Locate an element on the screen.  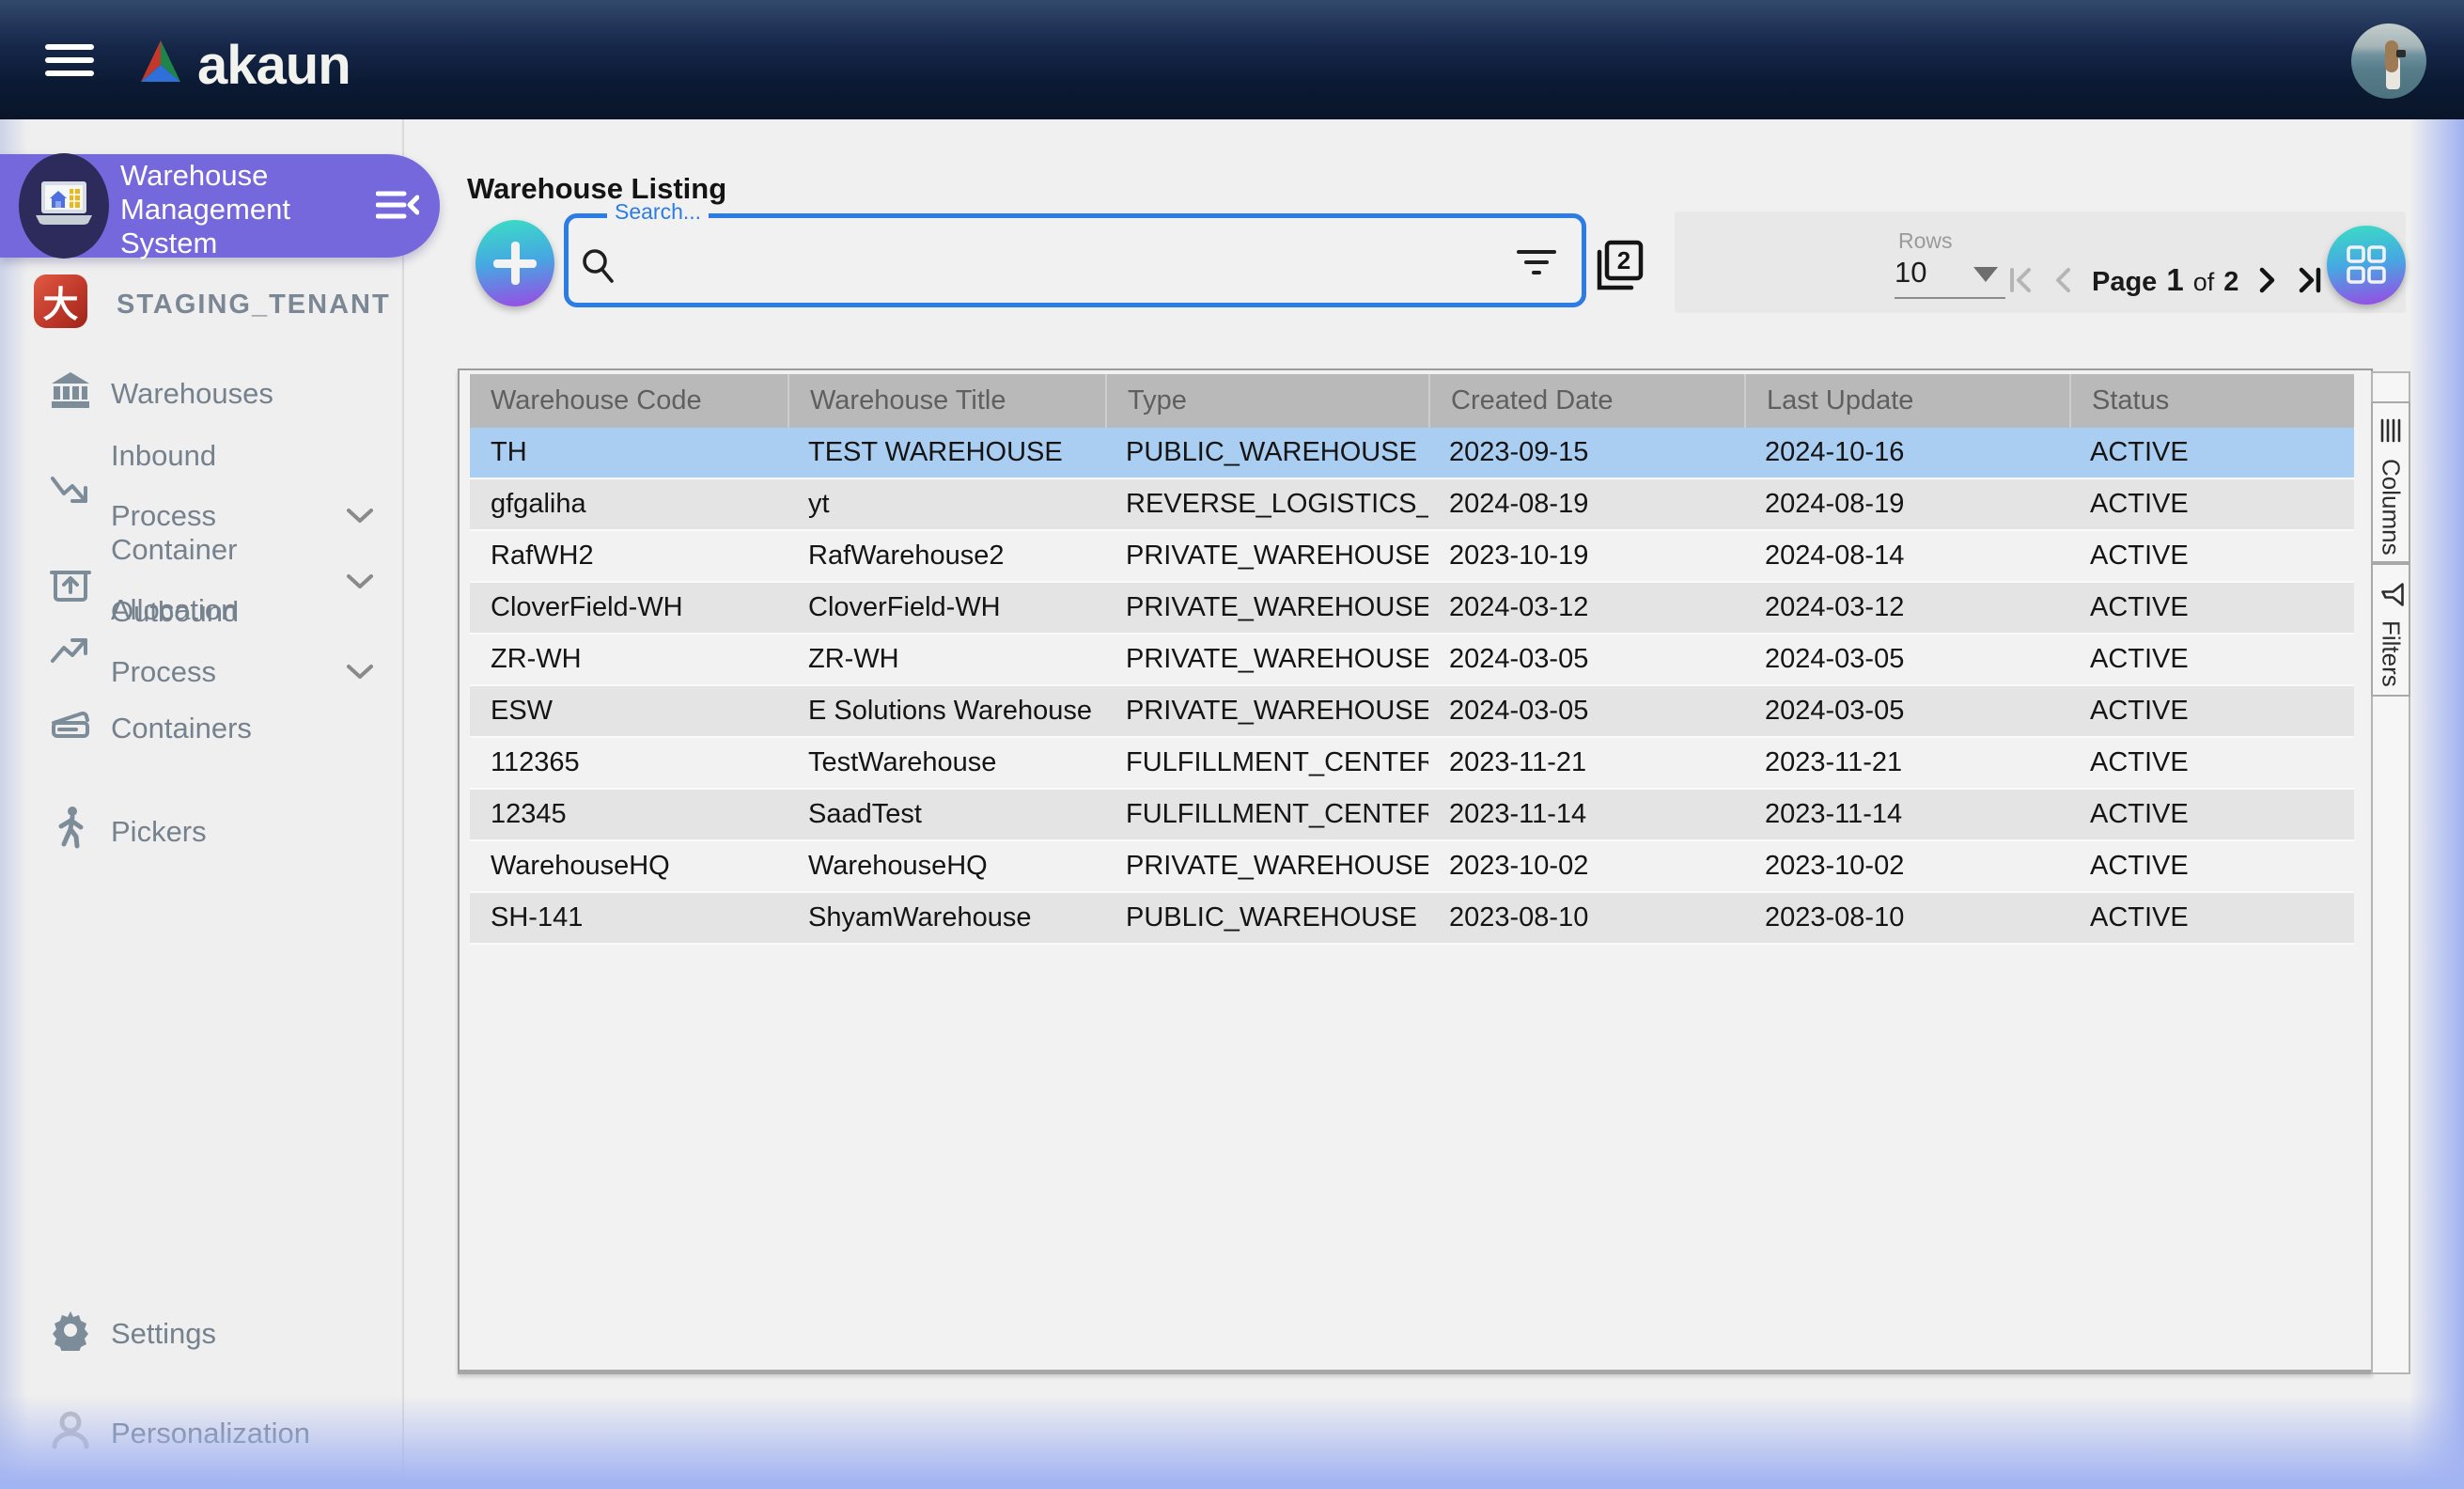
page-indicator: Page 1 of 2 is located at coordinates (2165, 280).